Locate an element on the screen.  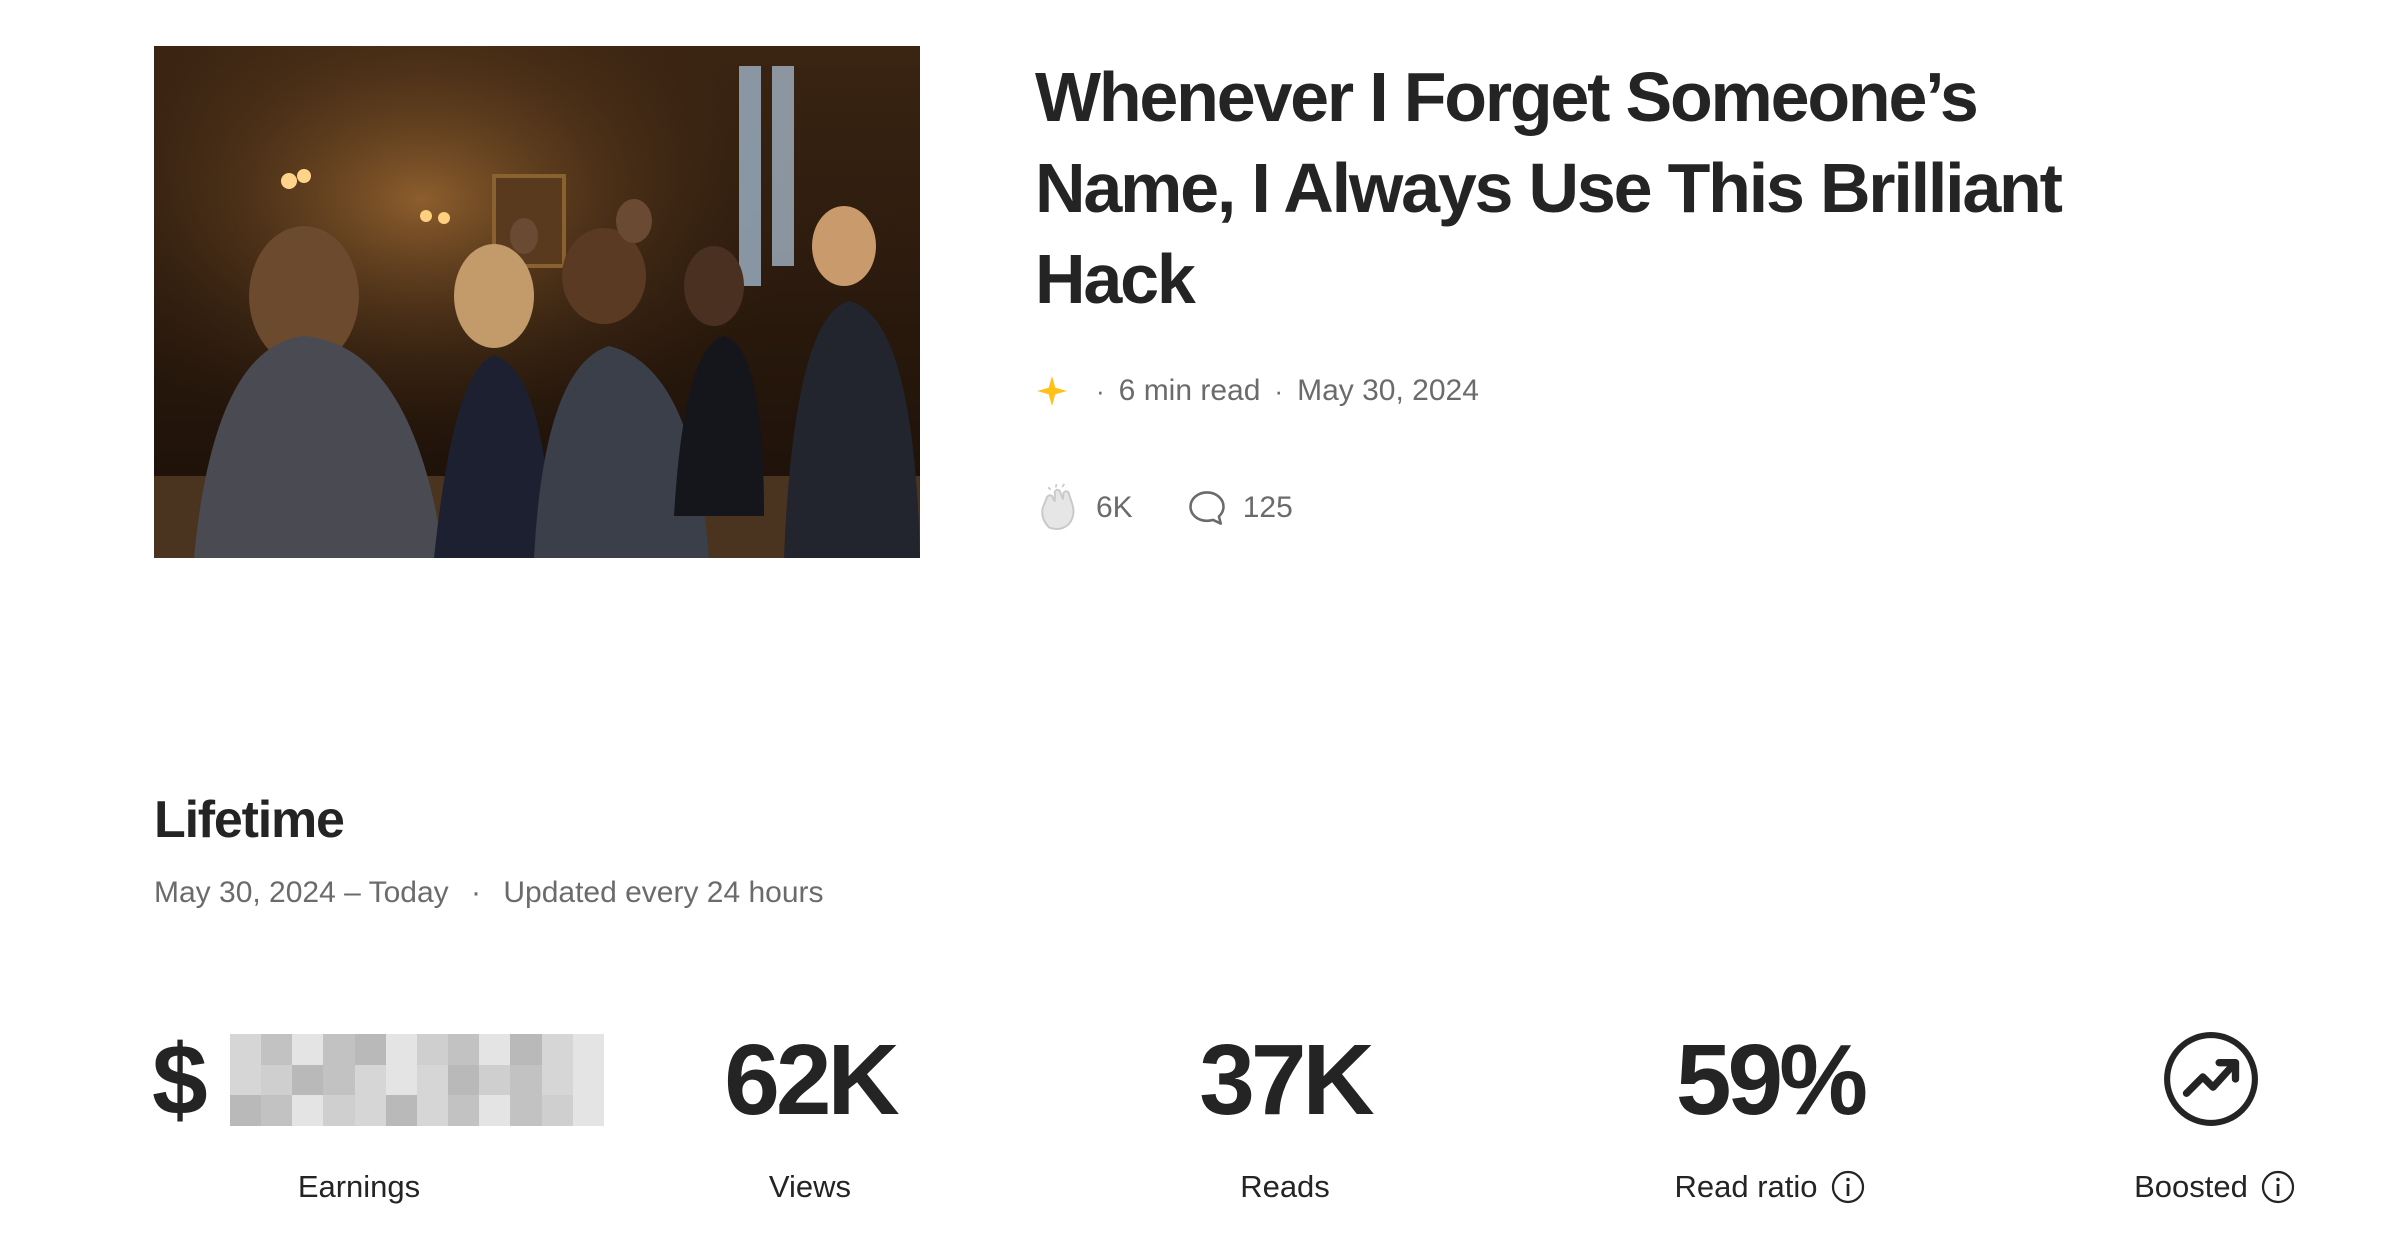
response-count: 125 is located at coordinates (1267, 507).